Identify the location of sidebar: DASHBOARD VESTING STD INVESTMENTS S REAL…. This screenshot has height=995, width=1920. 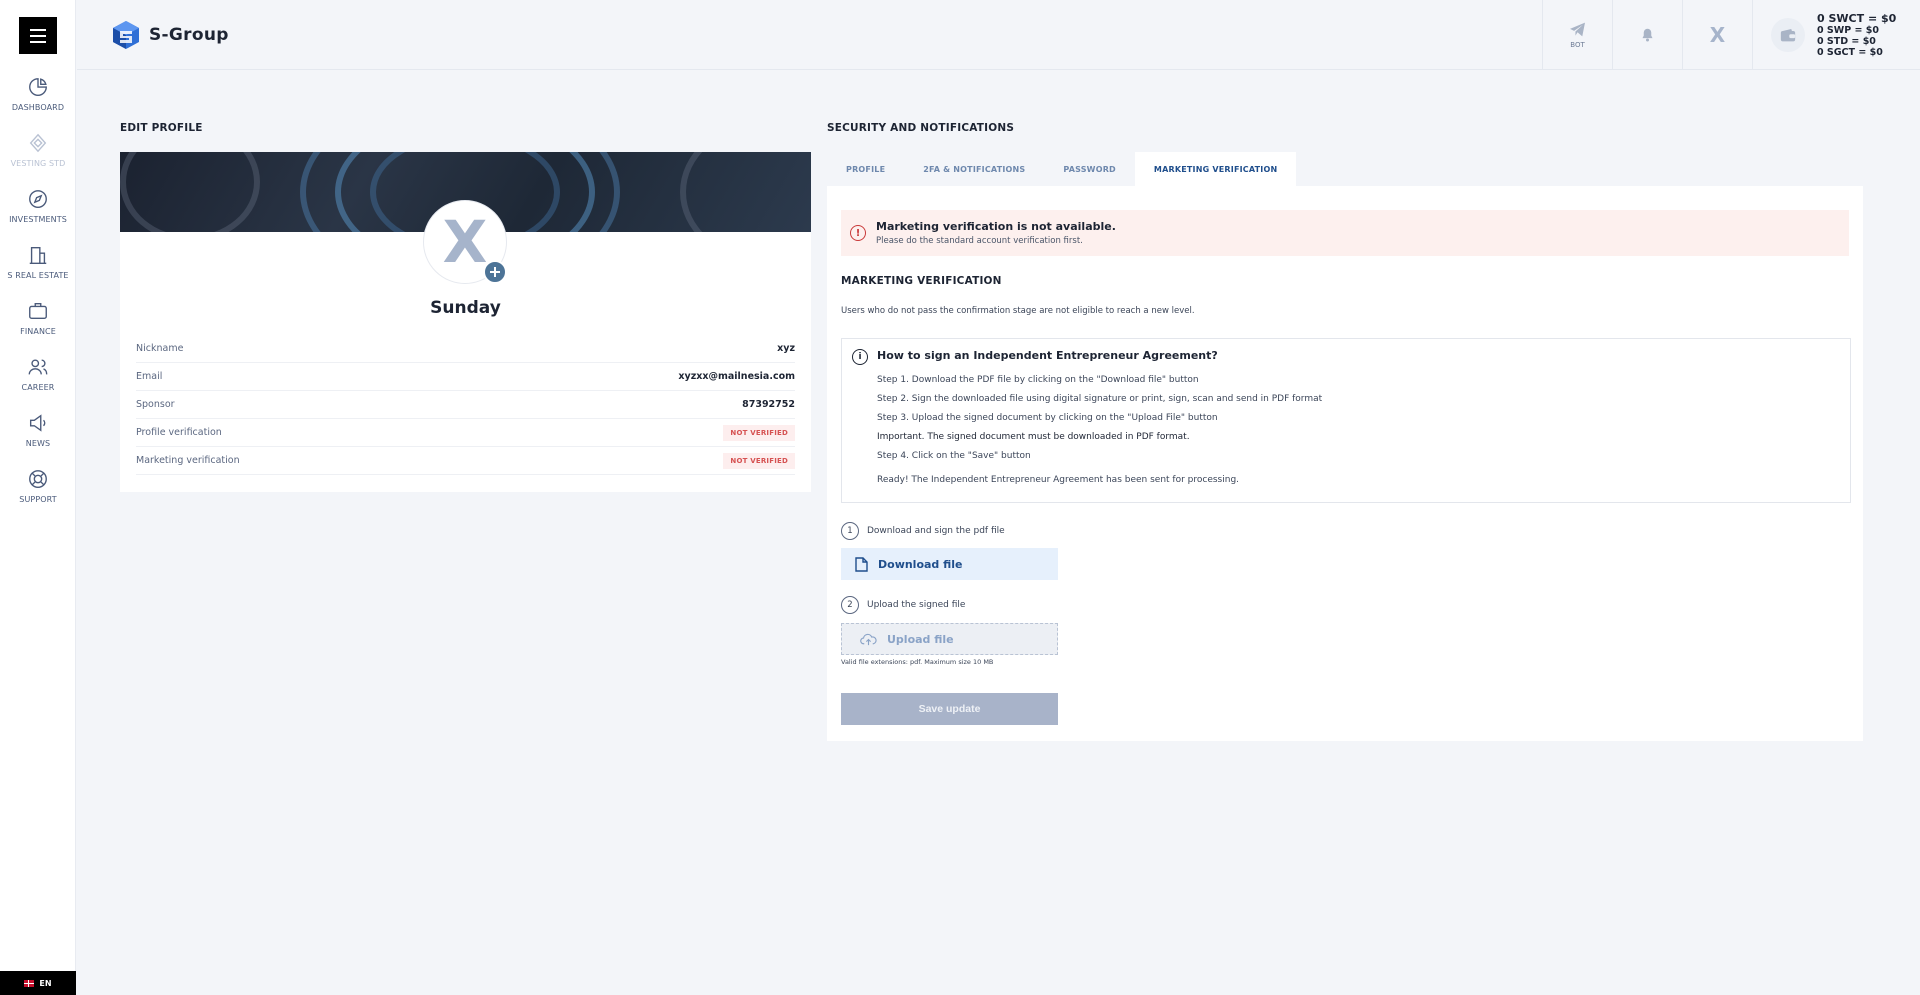
(38, 497).